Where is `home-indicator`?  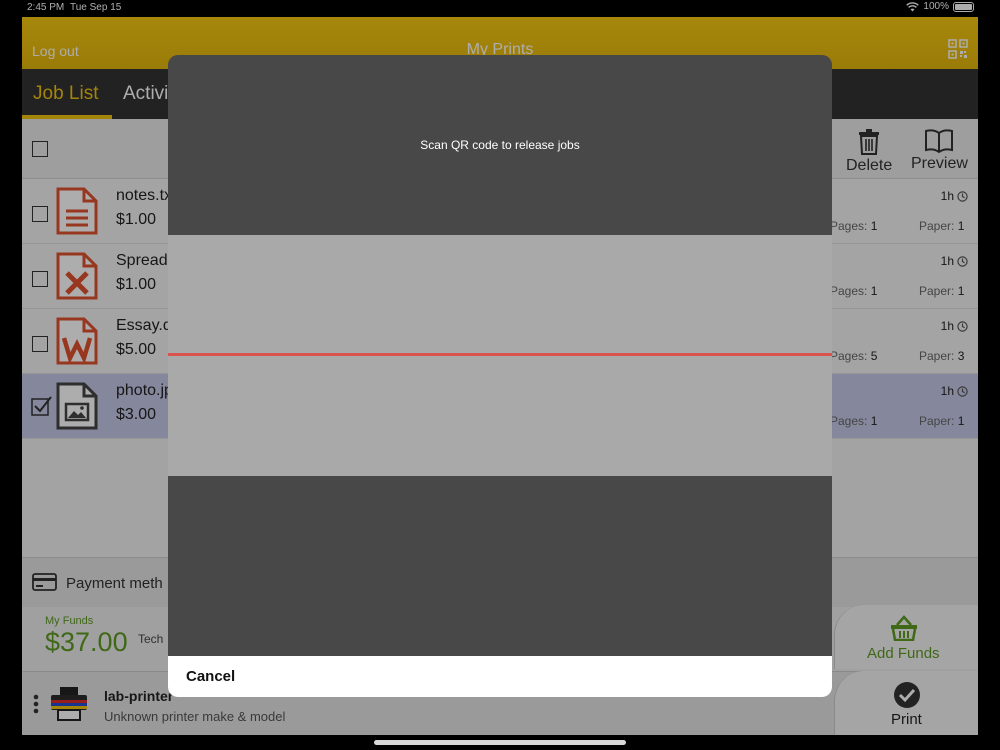 home-indicator is located at coordinates (500, 742).